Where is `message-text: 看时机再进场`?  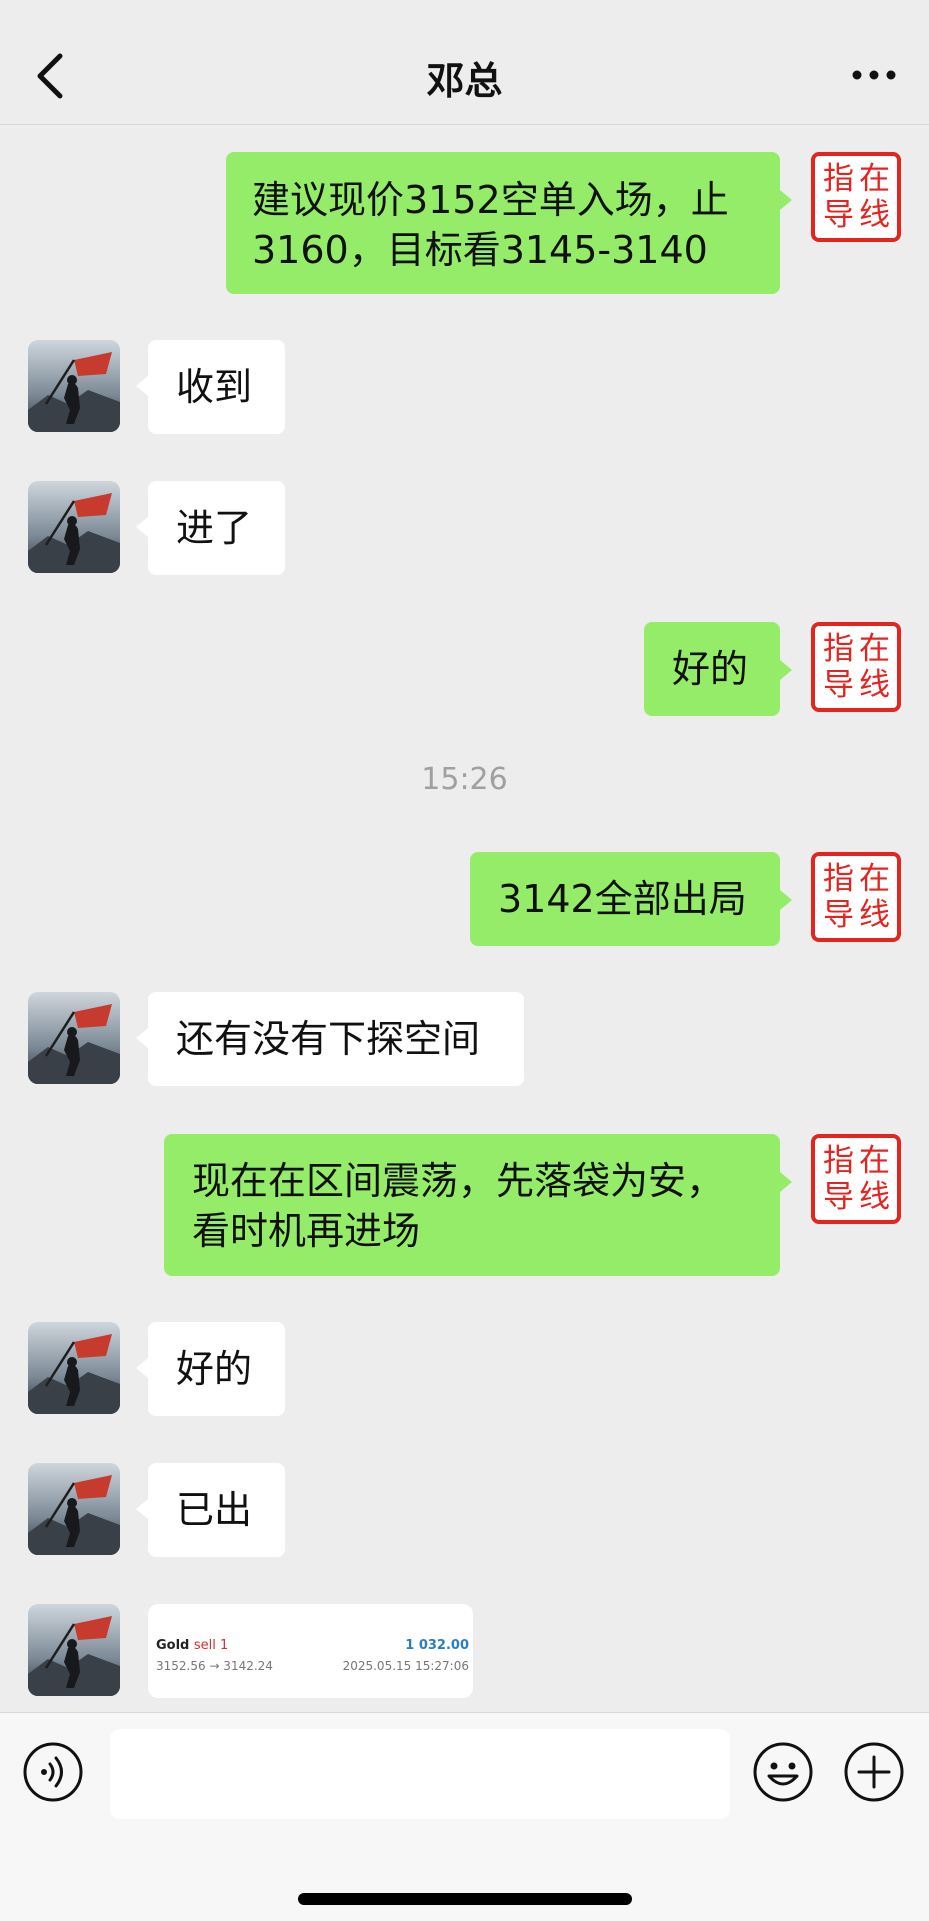
message-text: 看时机再进场 is located at coordinates (306, 1231).